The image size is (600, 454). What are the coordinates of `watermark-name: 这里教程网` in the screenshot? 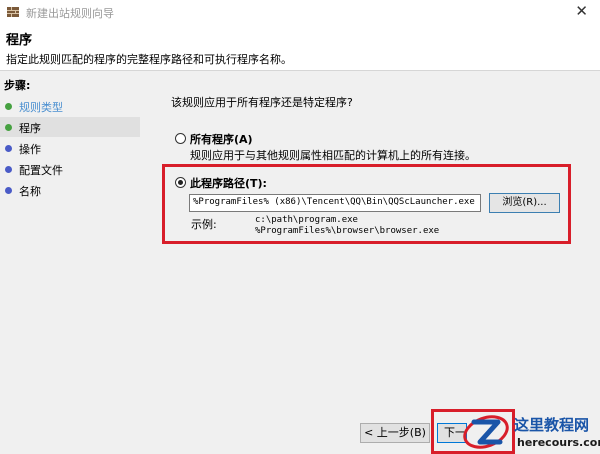 It's located at (552, 425).